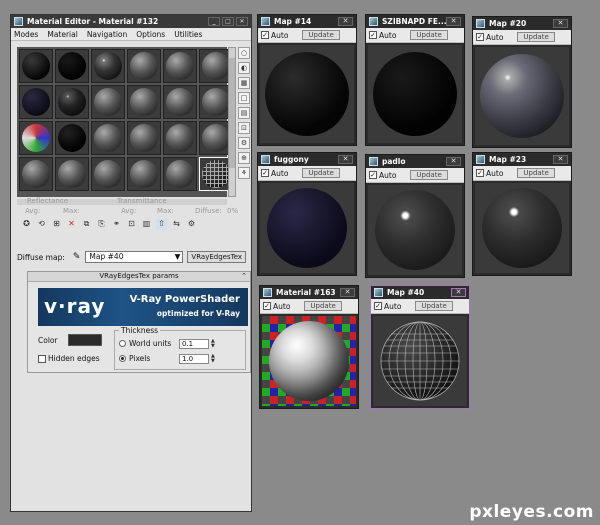 The height and width of the screenshot is (525, 600). What do you see at coordinates (522, 159) in the screenshot?
I see `map-window-titlebar: Map #23 ✕` at bounding box center [522, 159].